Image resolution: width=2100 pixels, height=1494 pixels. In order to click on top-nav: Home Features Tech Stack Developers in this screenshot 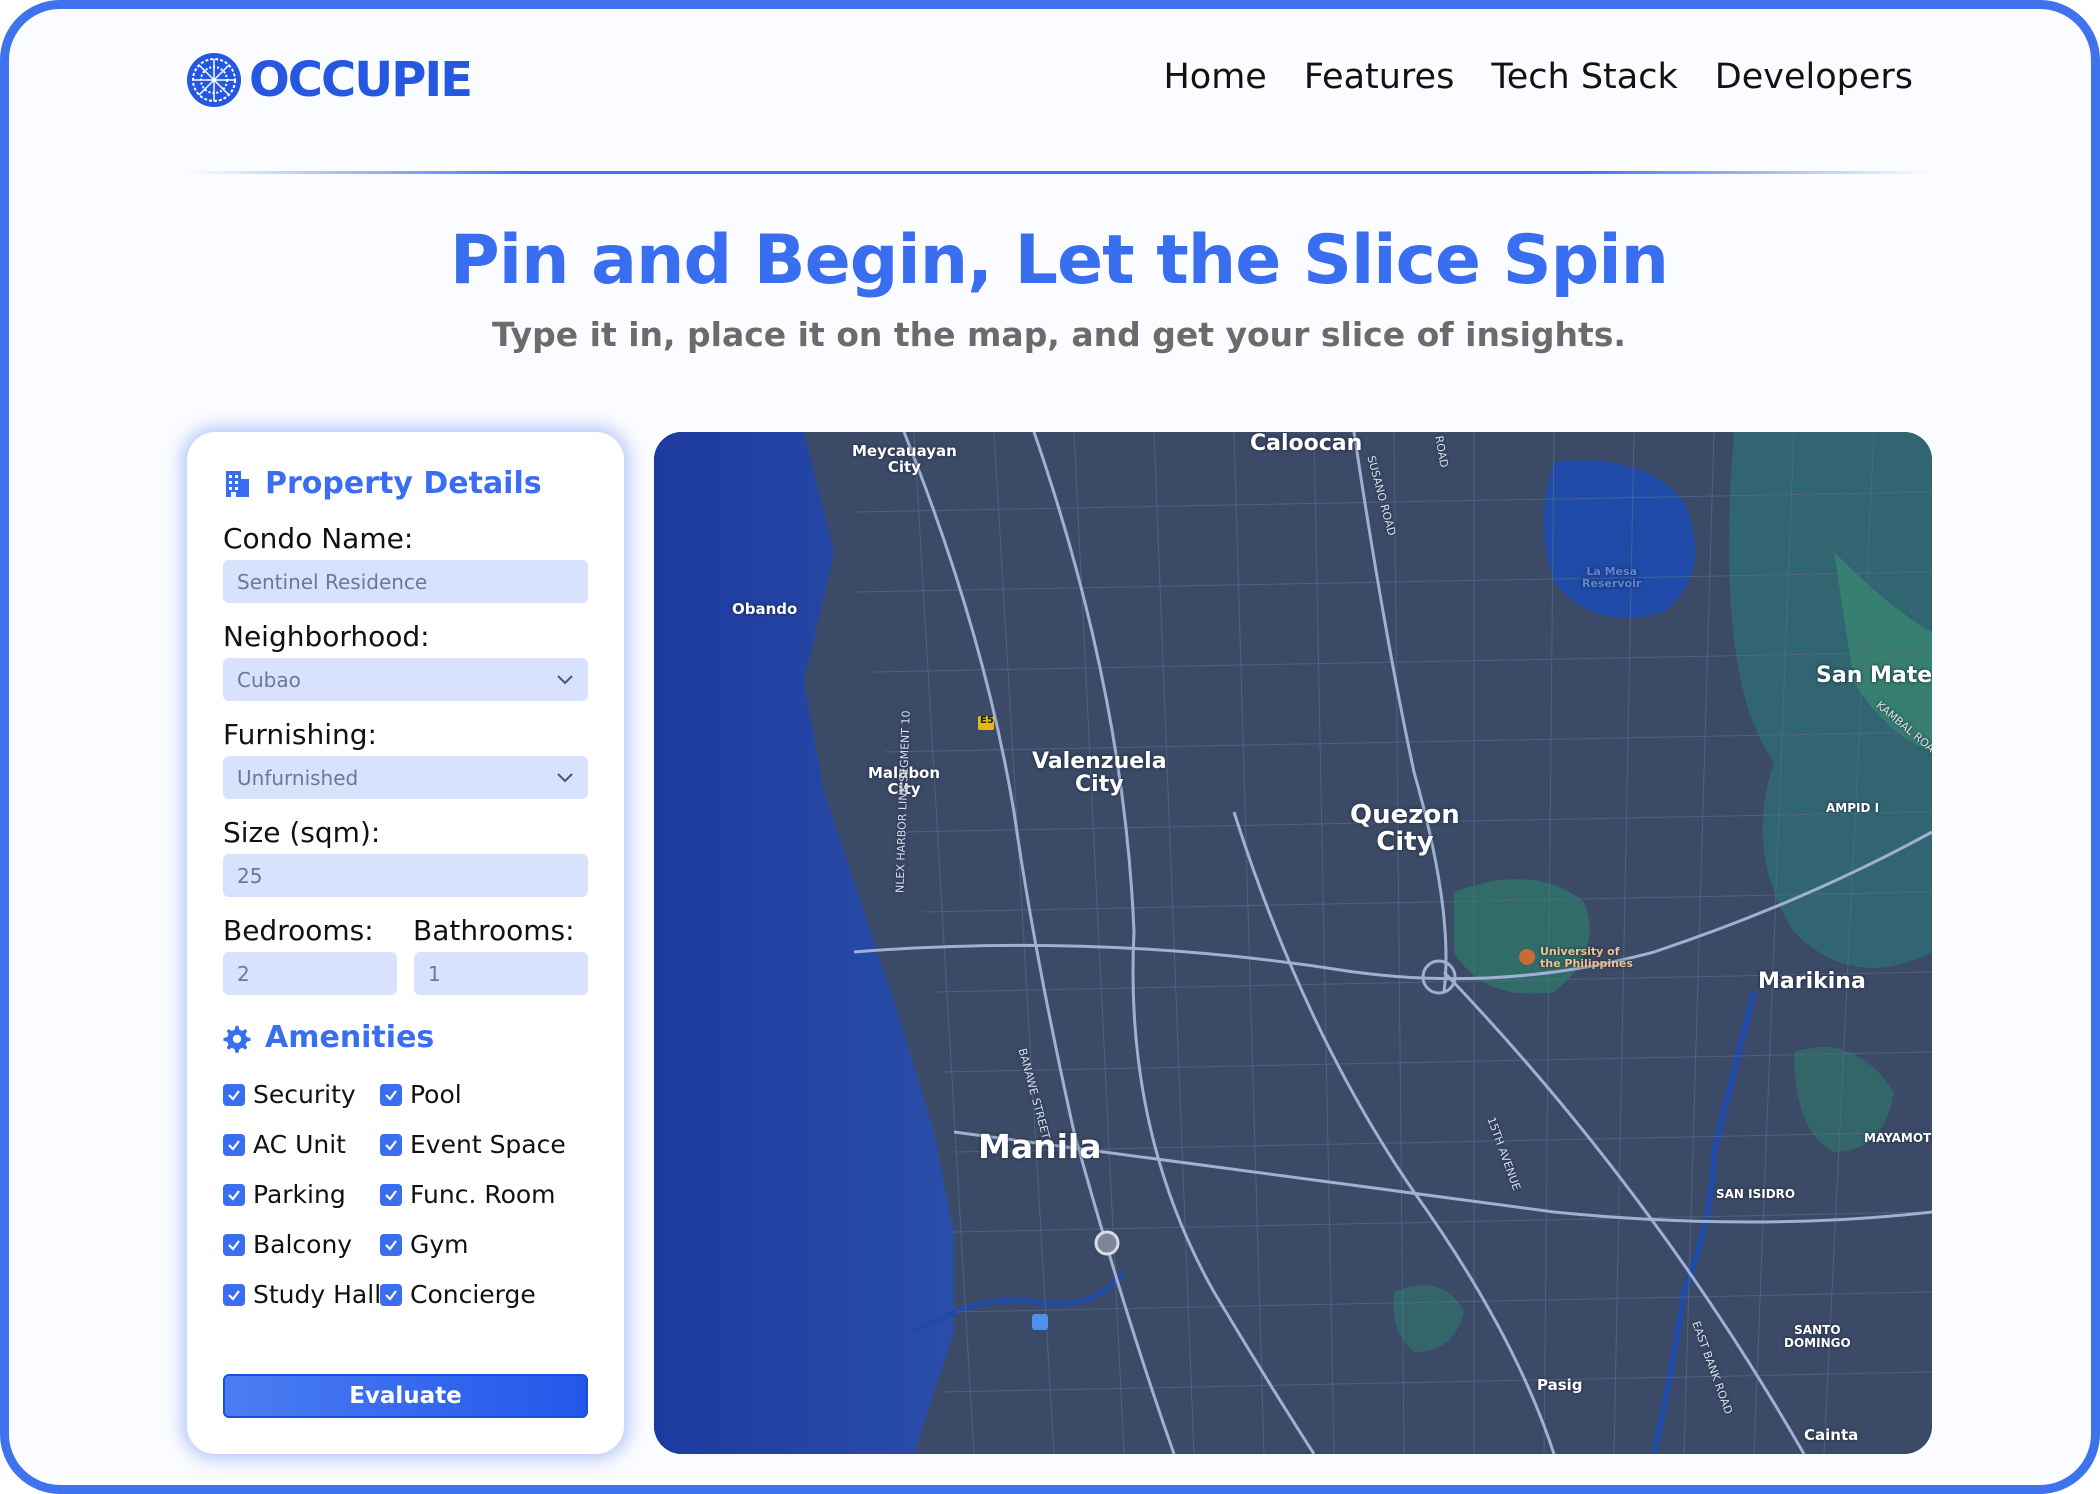, I will do `click(1538, 77)`.